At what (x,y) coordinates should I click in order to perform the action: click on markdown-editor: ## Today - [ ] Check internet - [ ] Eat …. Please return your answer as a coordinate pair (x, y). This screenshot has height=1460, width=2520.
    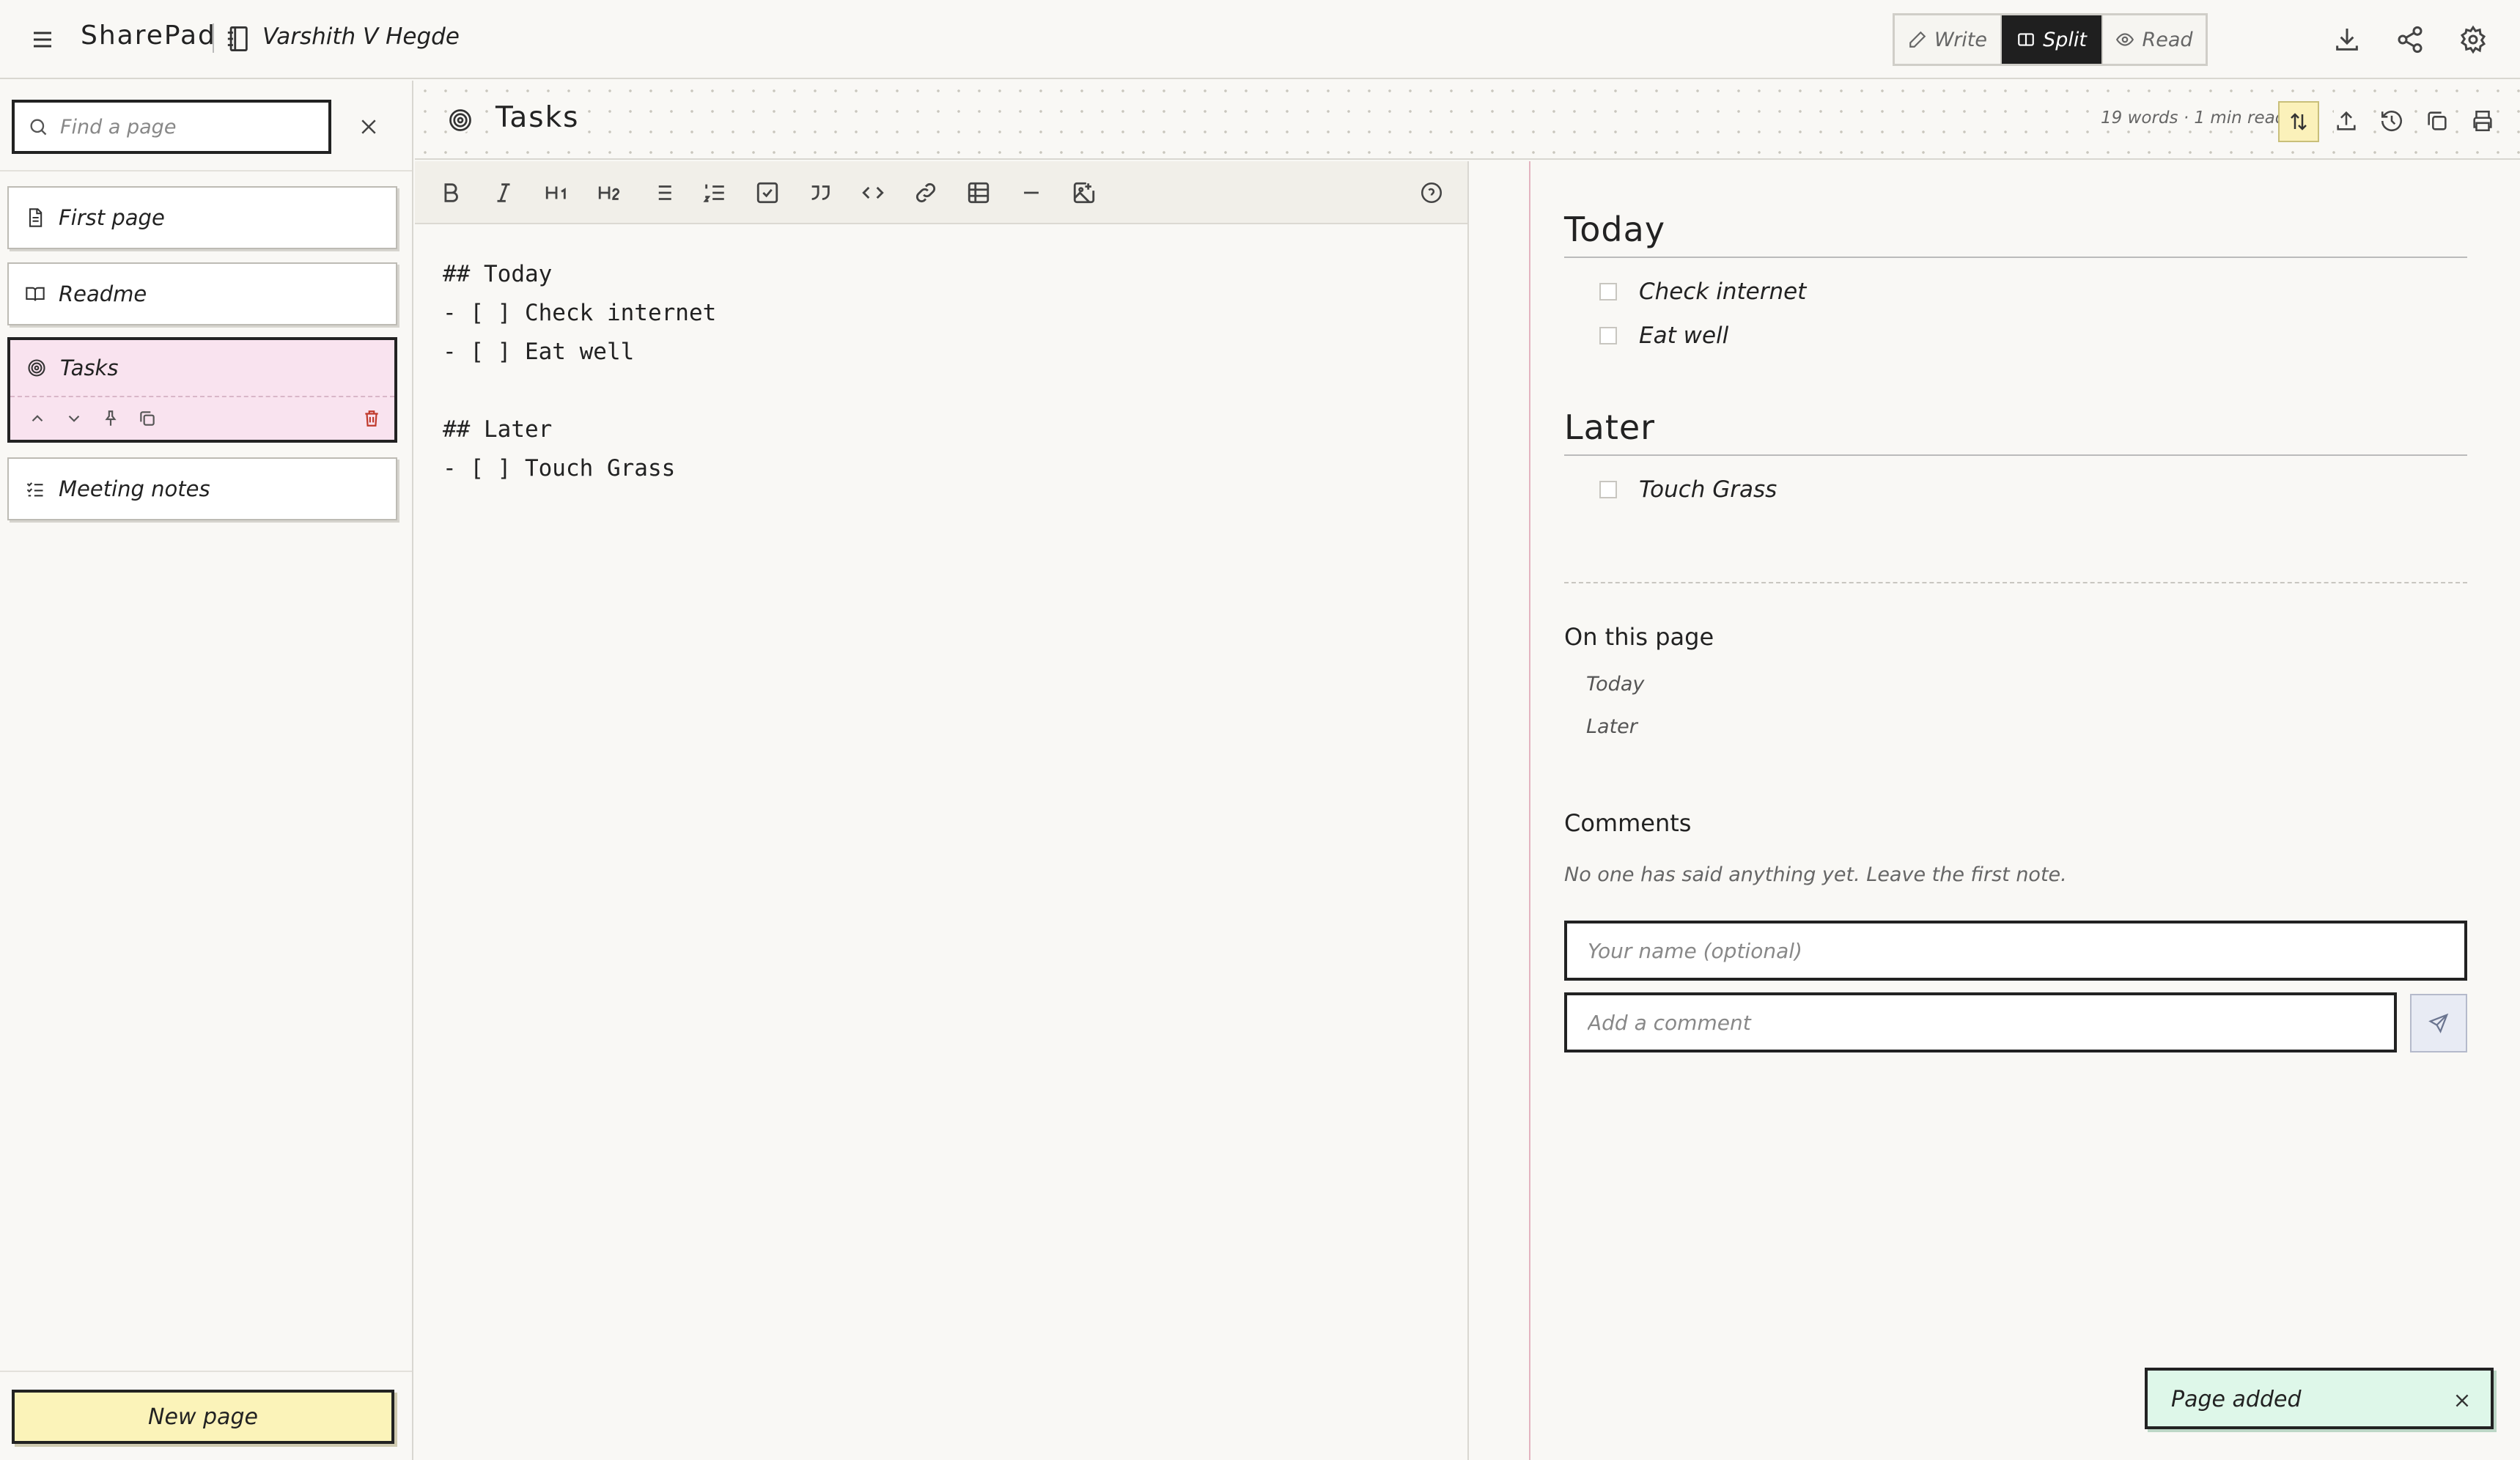
    Looking at the image, I should click on (942, 371).